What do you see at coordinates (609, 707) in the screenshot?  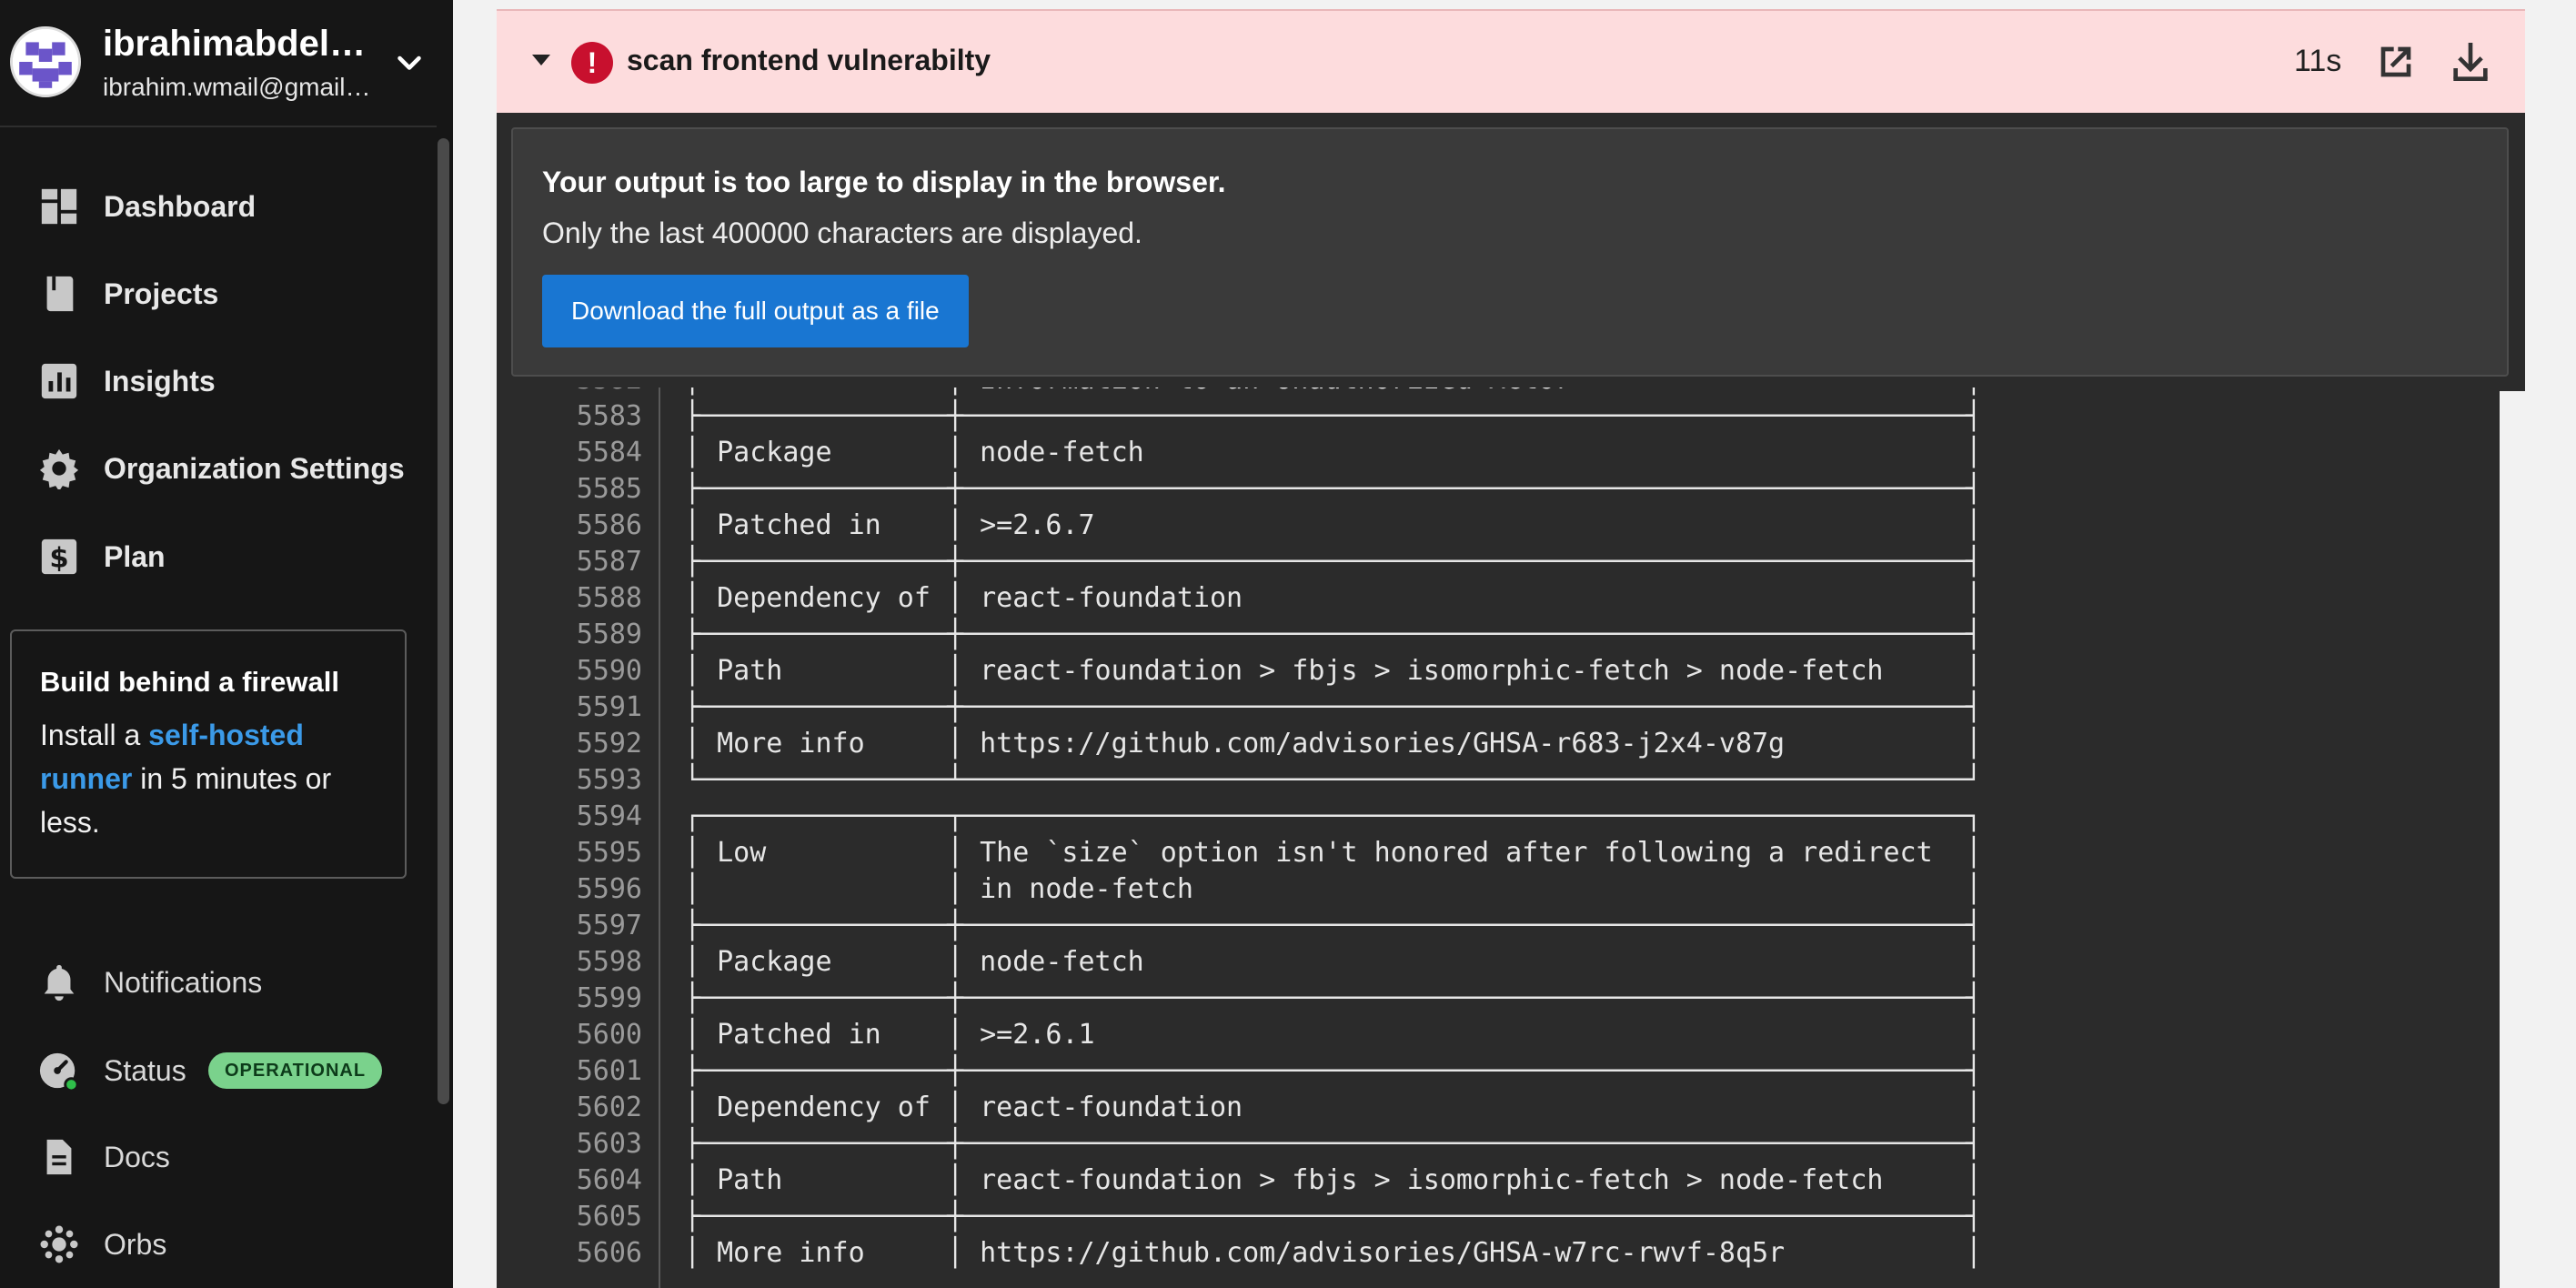 I see `log-line-number: 5591` at bounding box center [609, 707].